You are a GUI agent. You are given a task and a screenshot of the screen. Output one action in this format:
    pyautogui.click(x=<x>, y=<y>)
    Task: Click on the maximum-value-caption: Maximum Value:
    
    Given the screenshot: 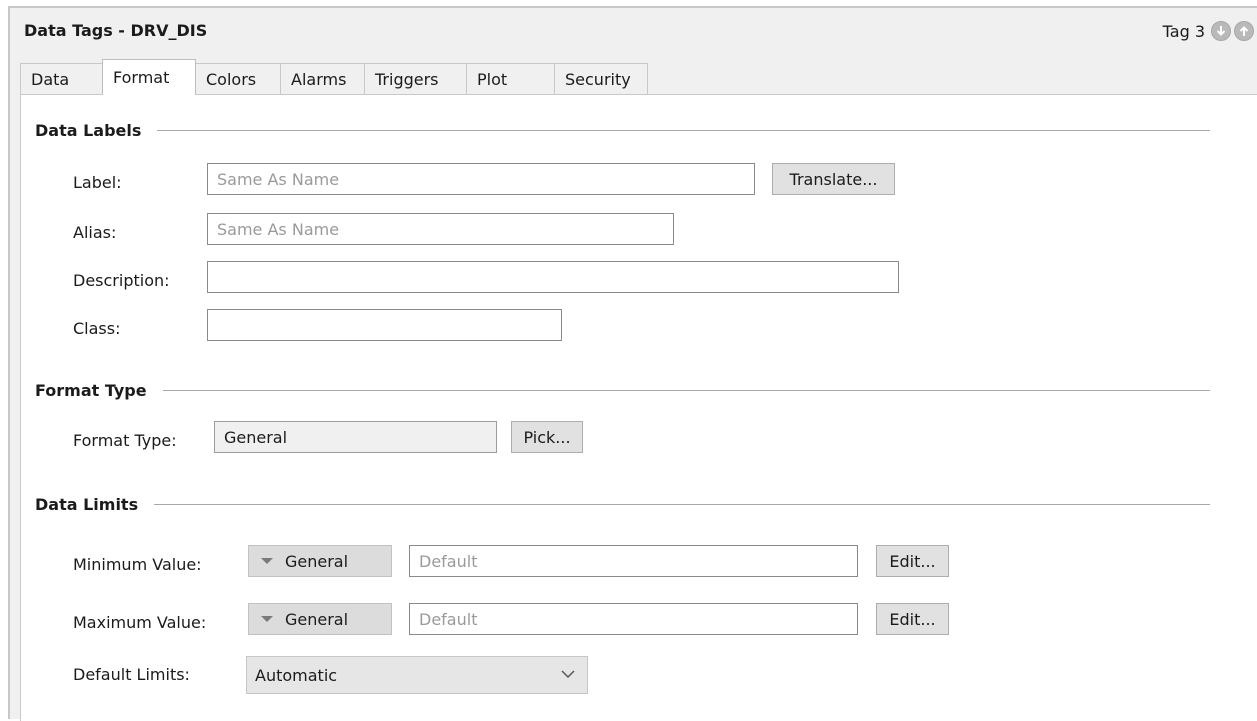 What is the action you would take?
    pyautogui.click(x=140, y=622)
    